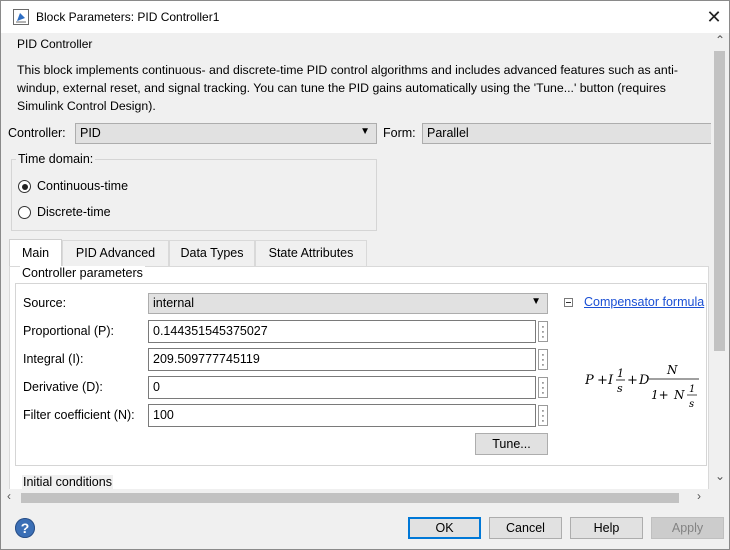 The image size is (730, 550). What do you see at coordinates (543, 416) in the screenshot?
I see `filter-coefficient-options-icon: · · ·` at bounding box center [543, 416].